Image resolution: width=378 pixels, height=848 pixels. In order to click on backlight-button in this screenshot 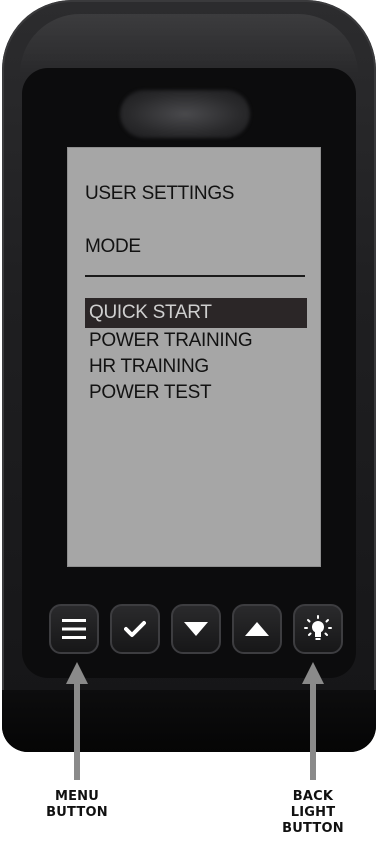, I will do `click(318, 629)`.